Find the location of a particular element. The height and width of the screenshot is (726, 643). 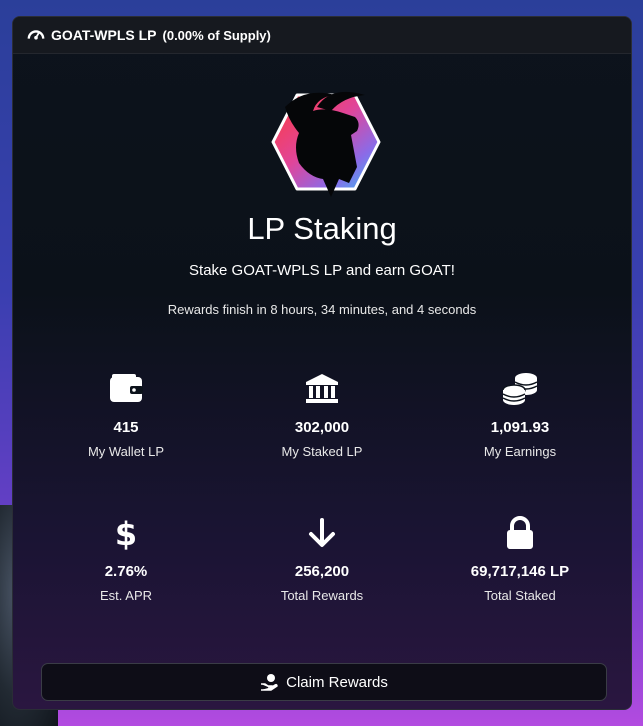

coins-icon is located at coordinates (520, 389).